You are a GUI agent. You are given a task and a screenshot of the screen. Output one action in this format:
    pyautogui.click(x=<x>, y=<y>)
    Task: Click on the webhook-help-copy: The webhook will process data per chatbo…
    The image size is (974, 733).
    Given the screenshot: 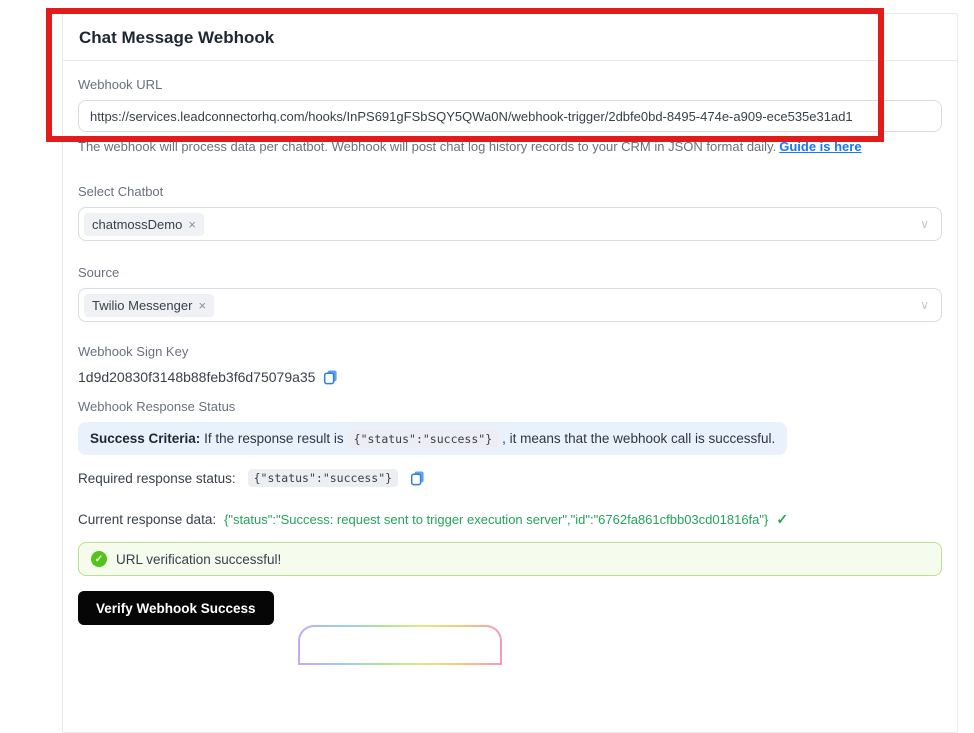 What is the action you would take?
    pyautogui.click(x=427, y=146)
    